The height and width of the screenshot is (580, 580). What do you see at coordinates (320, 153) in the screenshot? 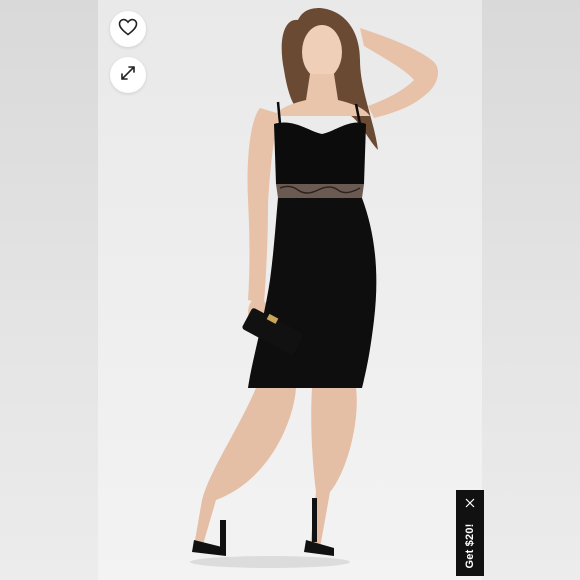
I see `dress-bodice` at bounding box center [320, 153].